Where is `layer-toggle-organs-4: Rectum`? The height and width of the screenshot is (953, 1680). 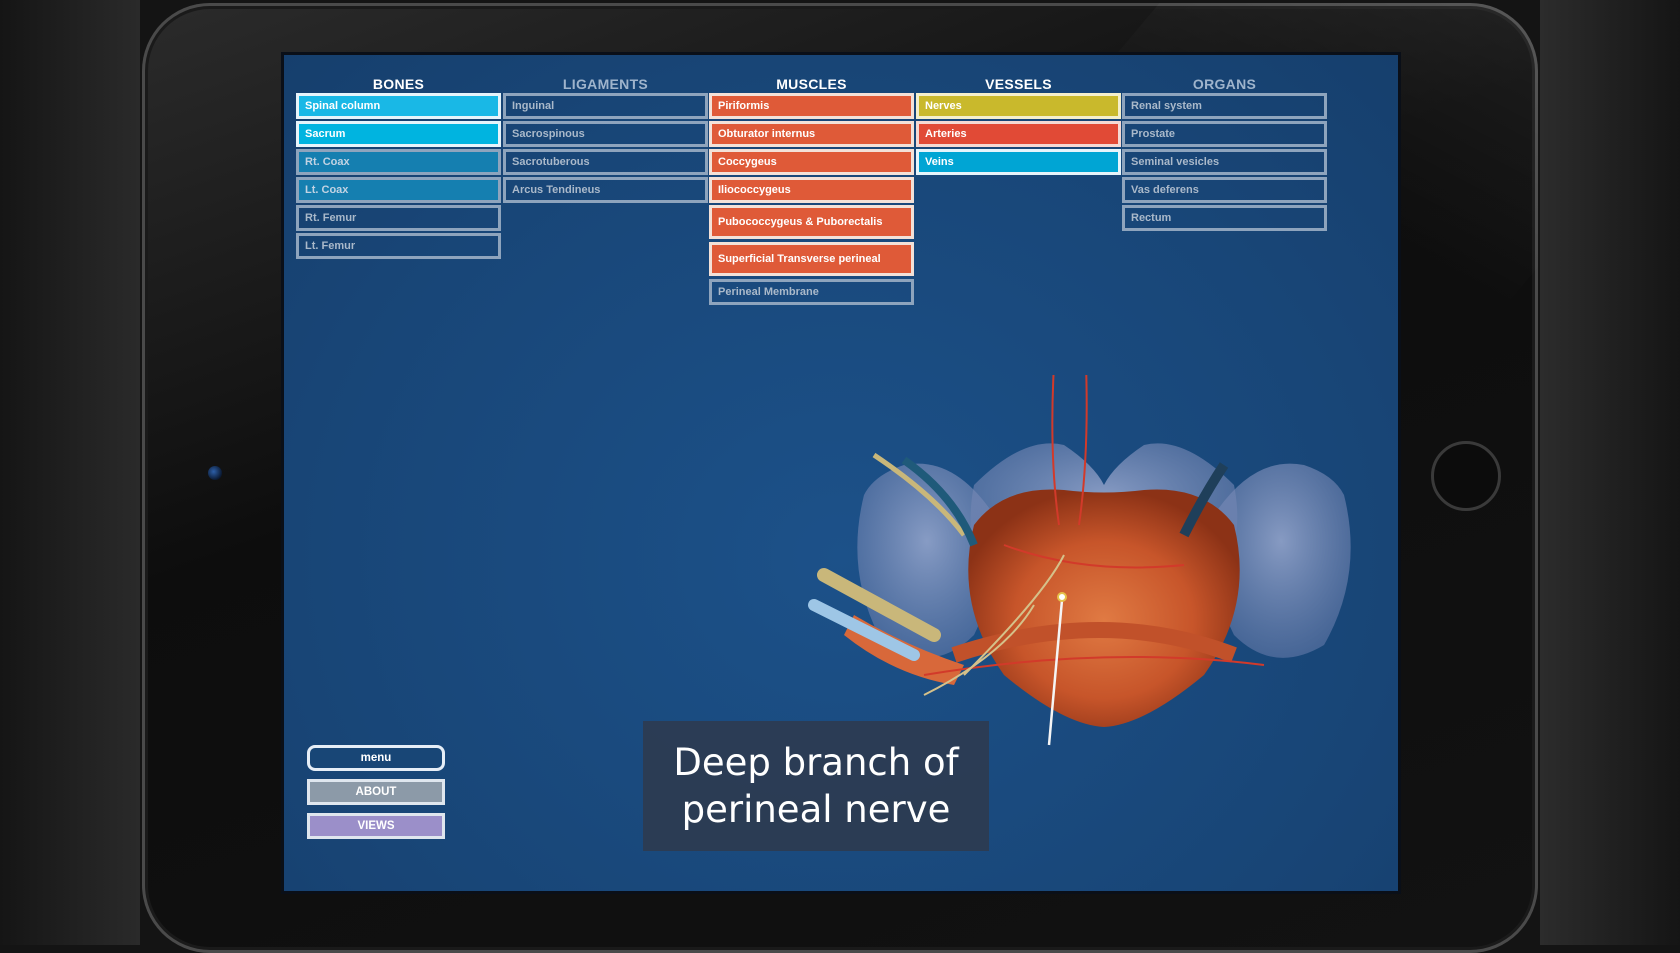 layer-toggle-organs-4: Rectum is located at coordinates (1224, 218).